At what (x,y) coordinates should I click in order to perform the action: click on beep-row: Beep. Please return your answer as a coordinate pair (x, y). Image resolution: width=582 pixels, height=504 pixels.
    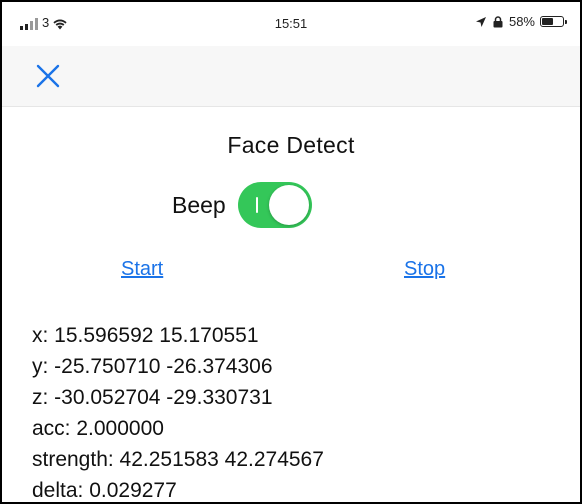
    Looking at the image, I should click on (242, 205).